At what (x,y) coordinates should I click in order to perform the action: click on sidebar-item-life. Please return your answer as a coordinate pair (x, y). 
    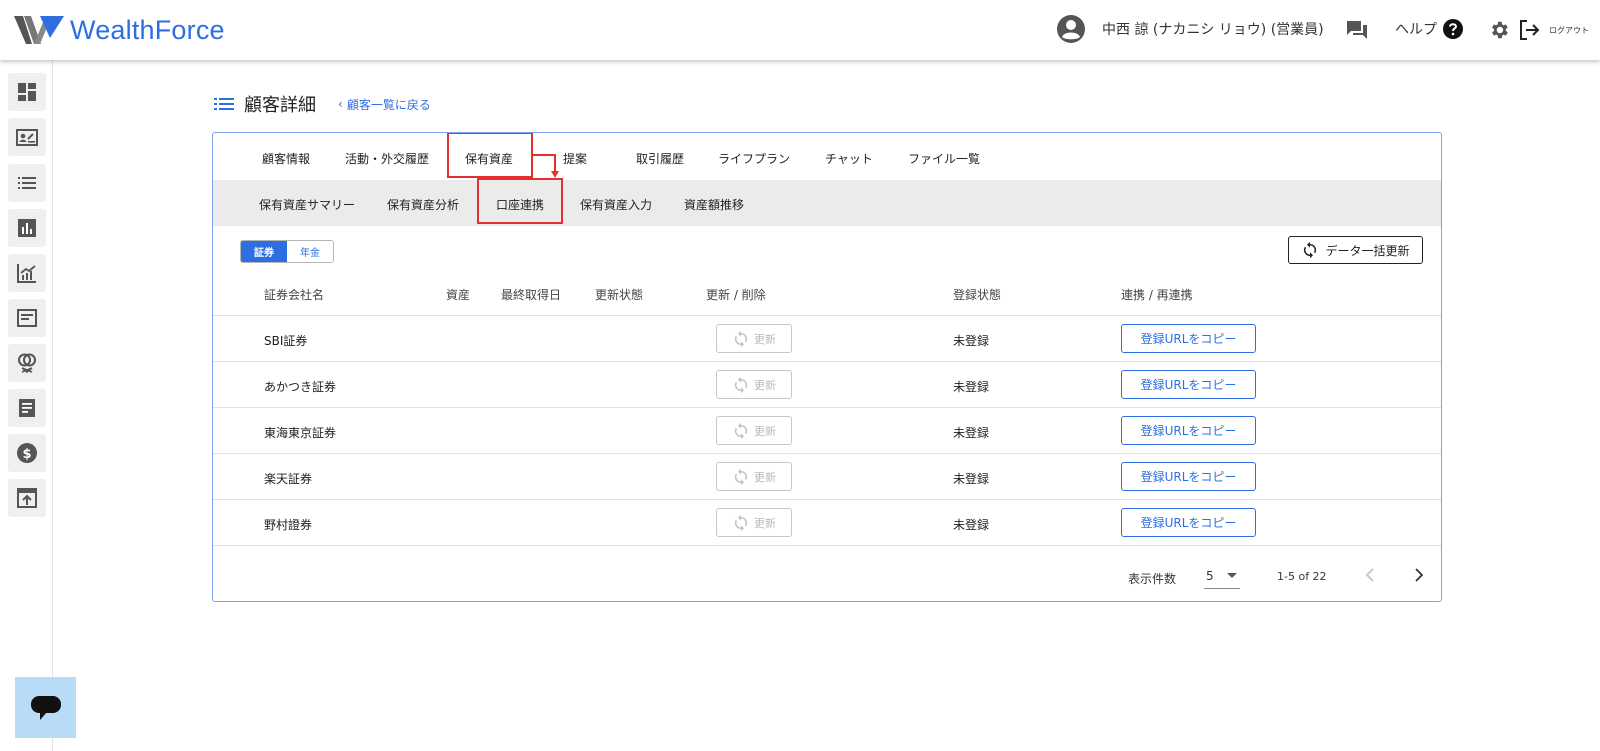
    Looking at the image, I should click on (27, 363).